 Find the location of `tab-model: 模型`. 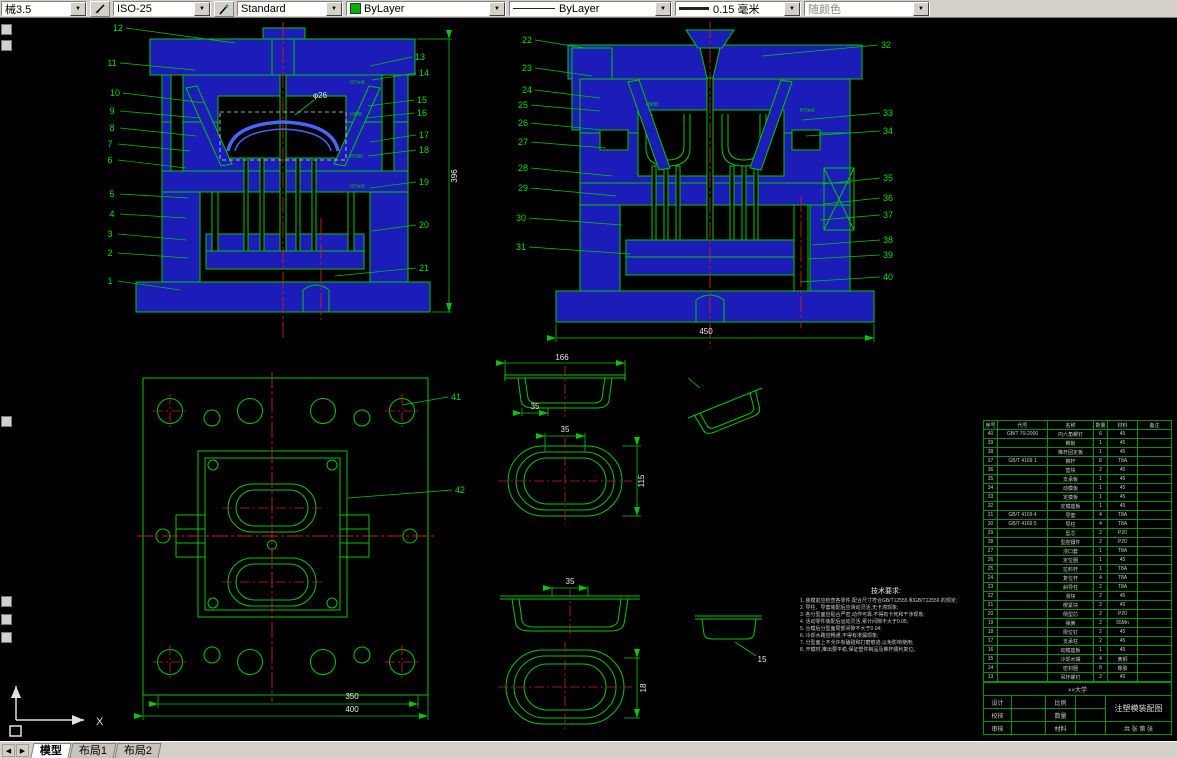

tab-model: 模型 is located at coordinates (51, 750).